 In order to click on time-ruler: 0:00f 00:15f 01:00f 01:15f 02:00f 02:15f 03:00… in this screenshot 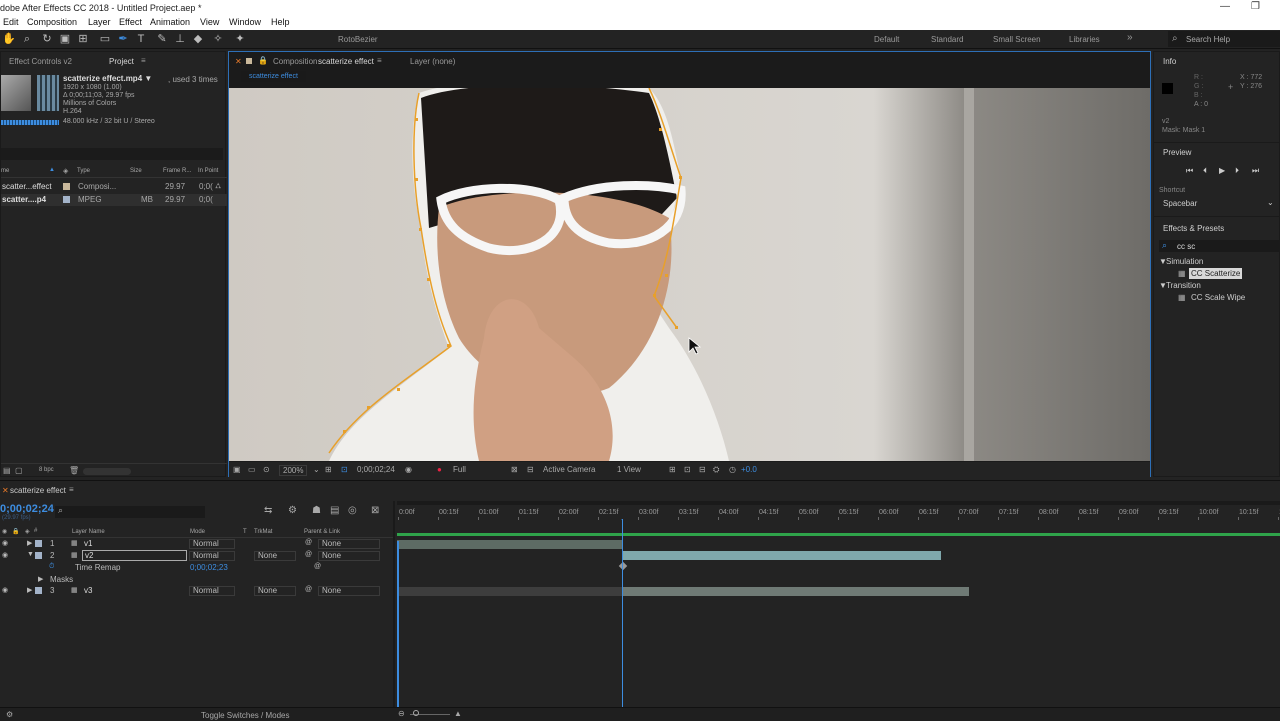, I will do `click(837, 512)`.